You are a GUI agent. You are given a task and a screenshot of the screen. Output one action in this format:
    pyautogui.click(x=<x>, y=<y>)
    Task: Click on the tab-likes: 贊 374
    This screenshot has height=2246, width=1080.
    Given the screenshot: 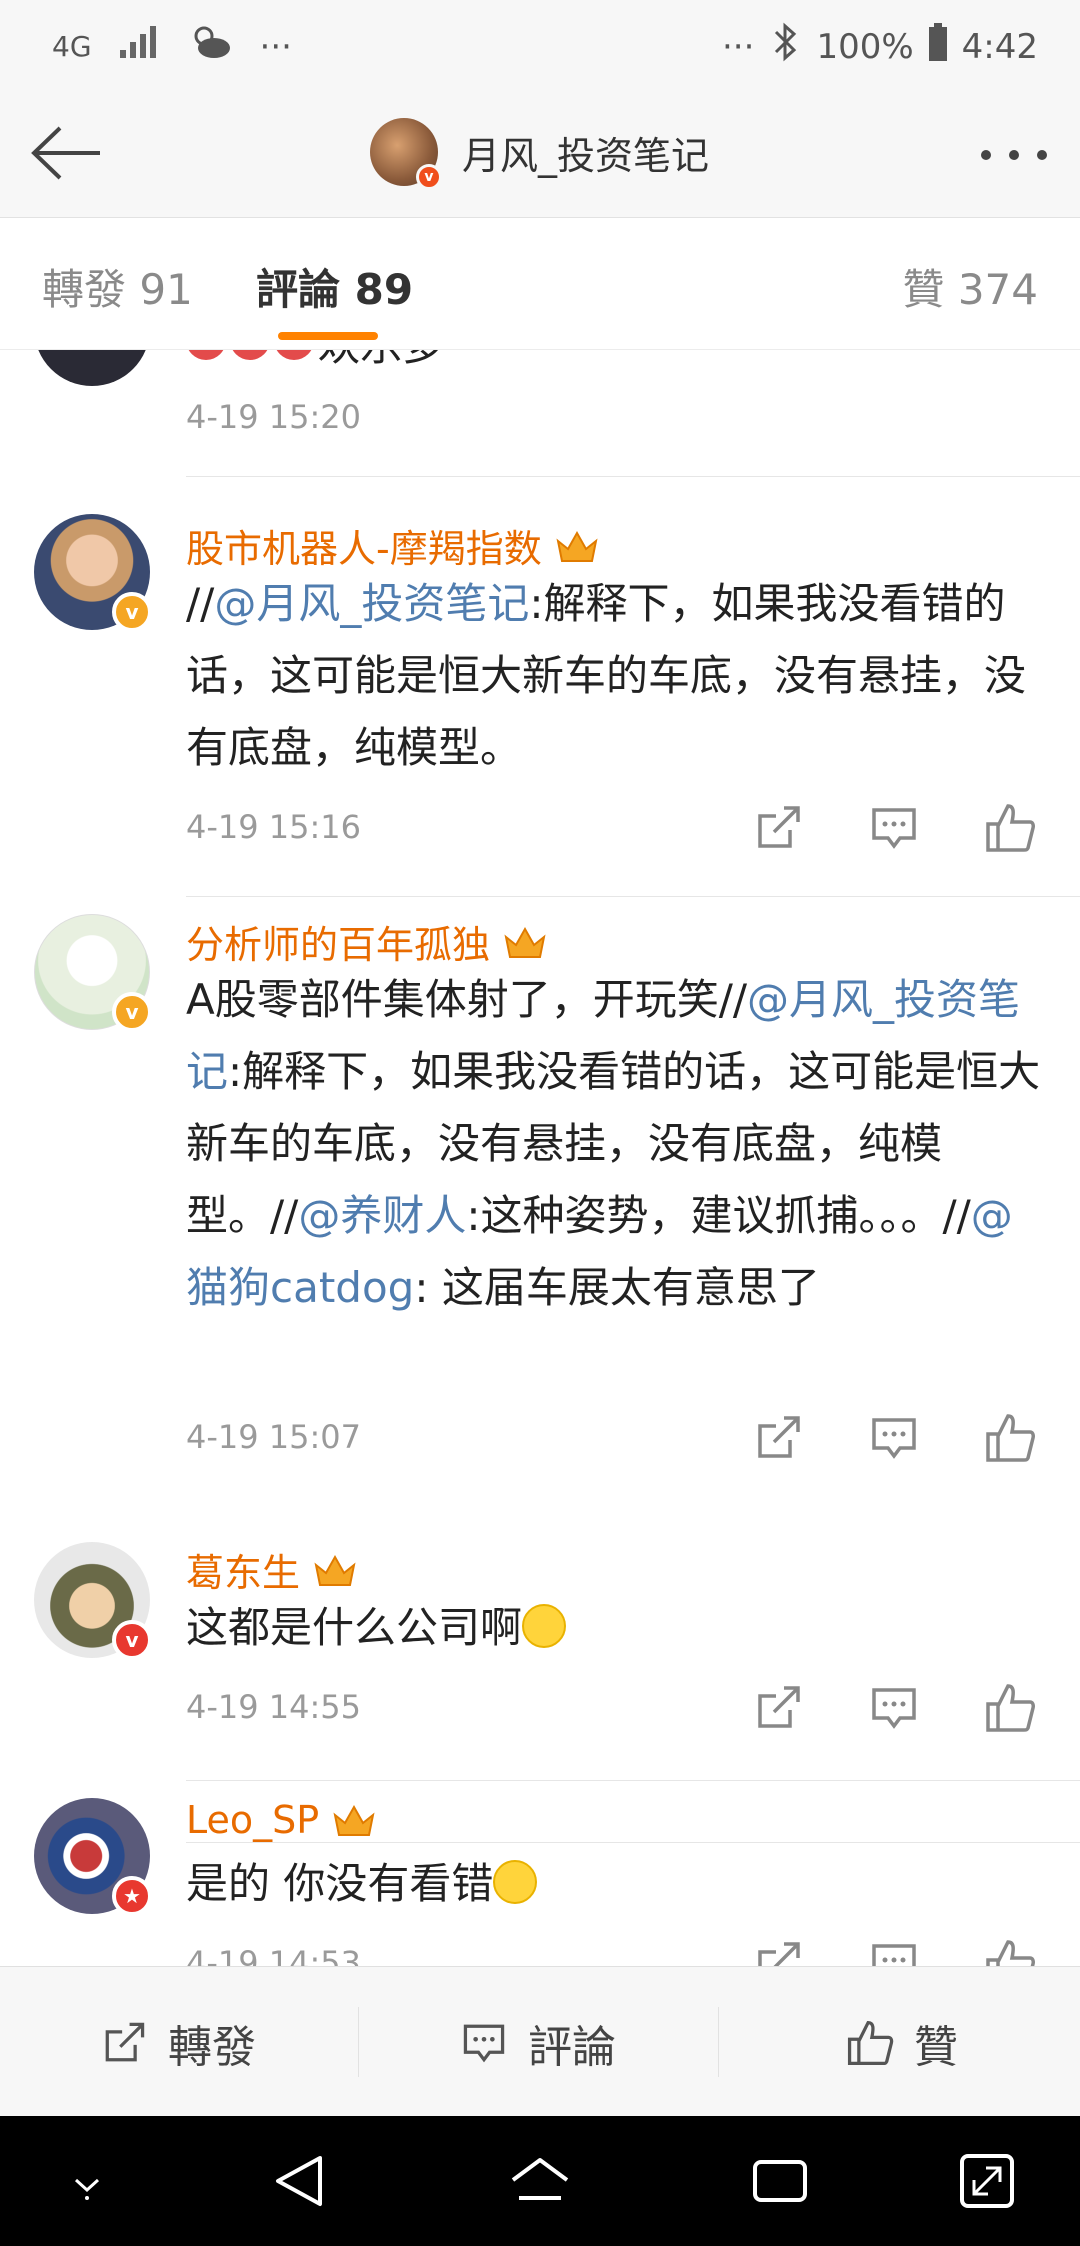 What is the action you would take?
    pyautogui.click(x=970, y=286)
    